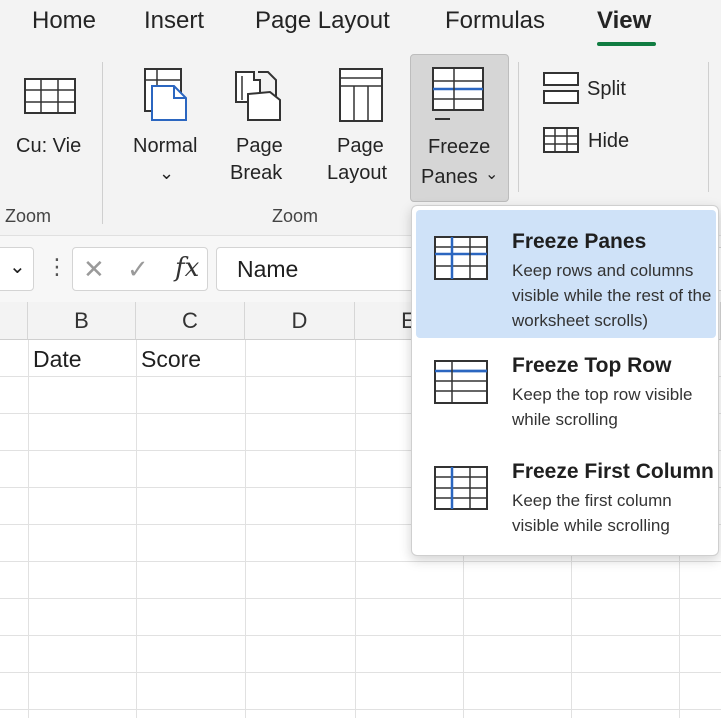 The image size is (721, 718). I want to click on group-label-zoom: Zoom, so click(295, 216).